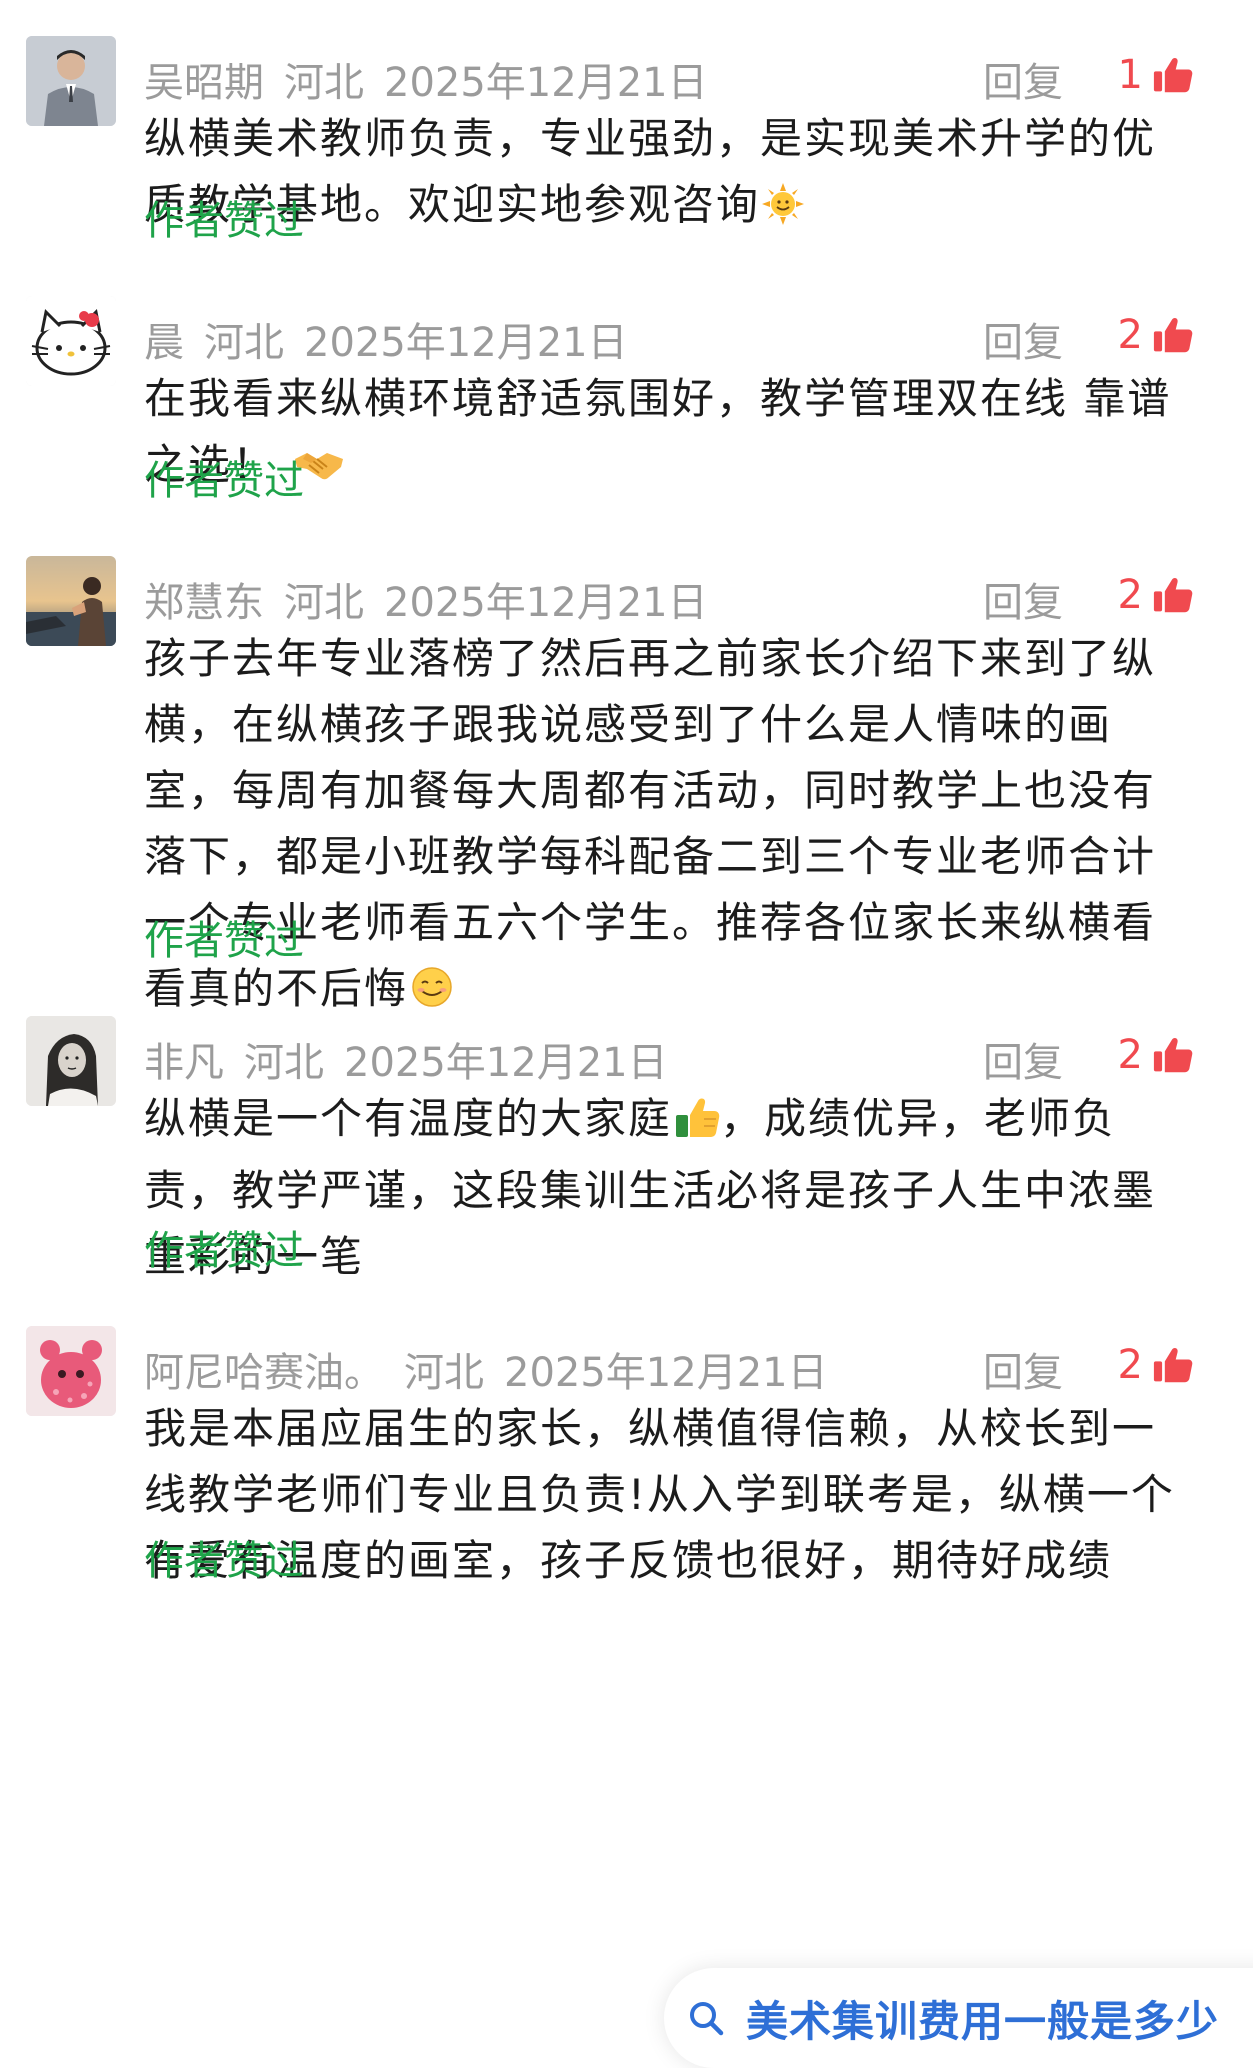  What do you see at coordinates (982, 2018) in the screenshot?
I see `search-suggestion-text: 美术集训费用一般是多少` at bounding box center [982, 2018].